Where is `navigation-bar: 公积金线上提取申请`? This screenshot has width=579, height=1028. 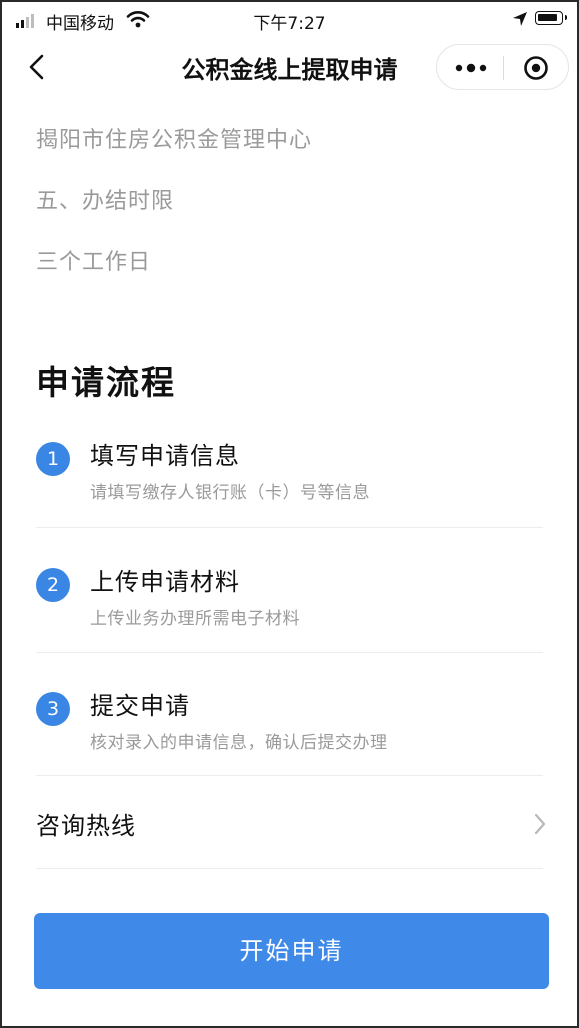
navigation-bar: 公积金线上提取申请 is located at coordinates (289, 67).